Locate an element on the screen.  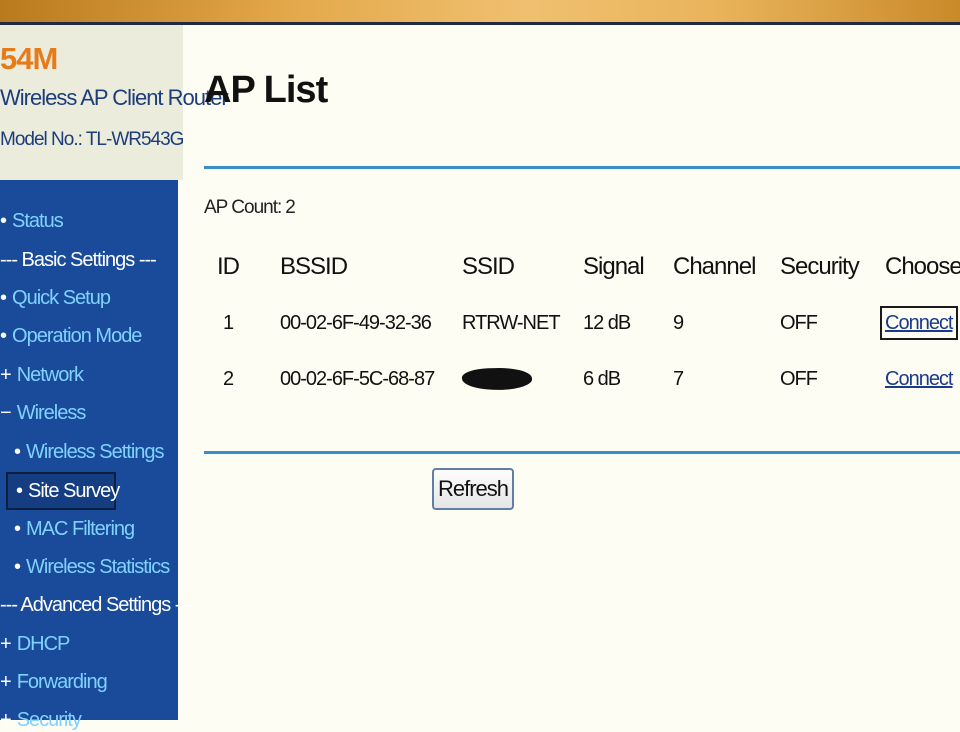
sidebar-item-label: Wireless Settings is located at coordinates (95, 452).